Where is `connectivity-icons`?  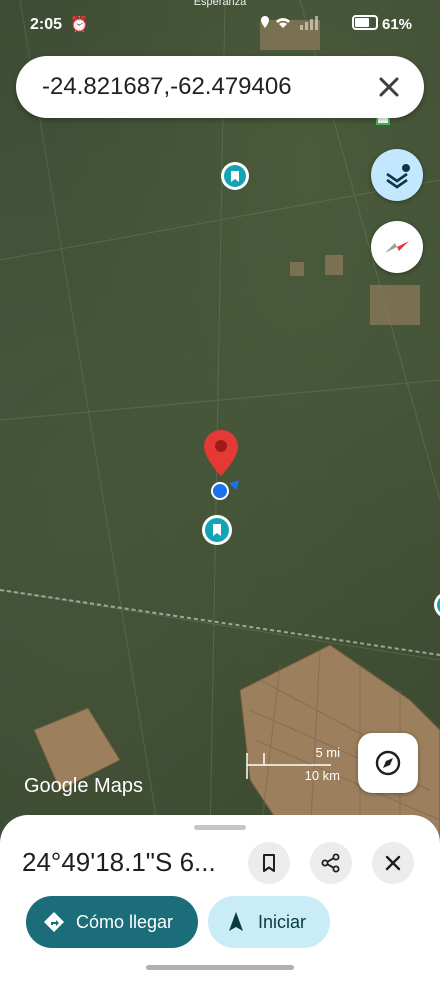
connectivity-icons is located at coordinates (289, 24).